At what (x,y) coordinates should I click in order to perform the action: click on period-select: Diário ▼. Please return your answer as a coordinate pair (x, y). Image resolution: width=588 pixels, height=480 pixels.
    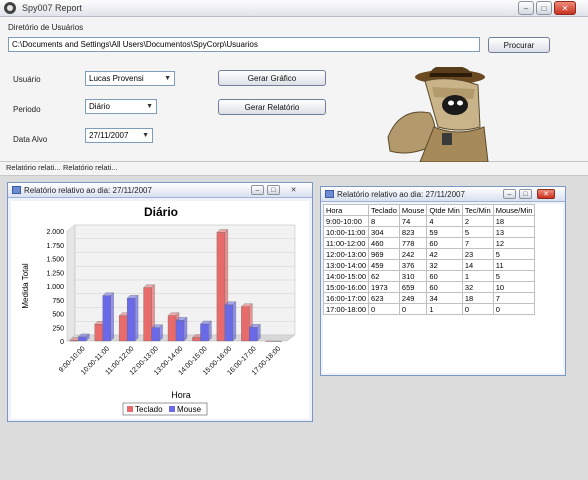
    Looking at the image, I should click on (121, 106).